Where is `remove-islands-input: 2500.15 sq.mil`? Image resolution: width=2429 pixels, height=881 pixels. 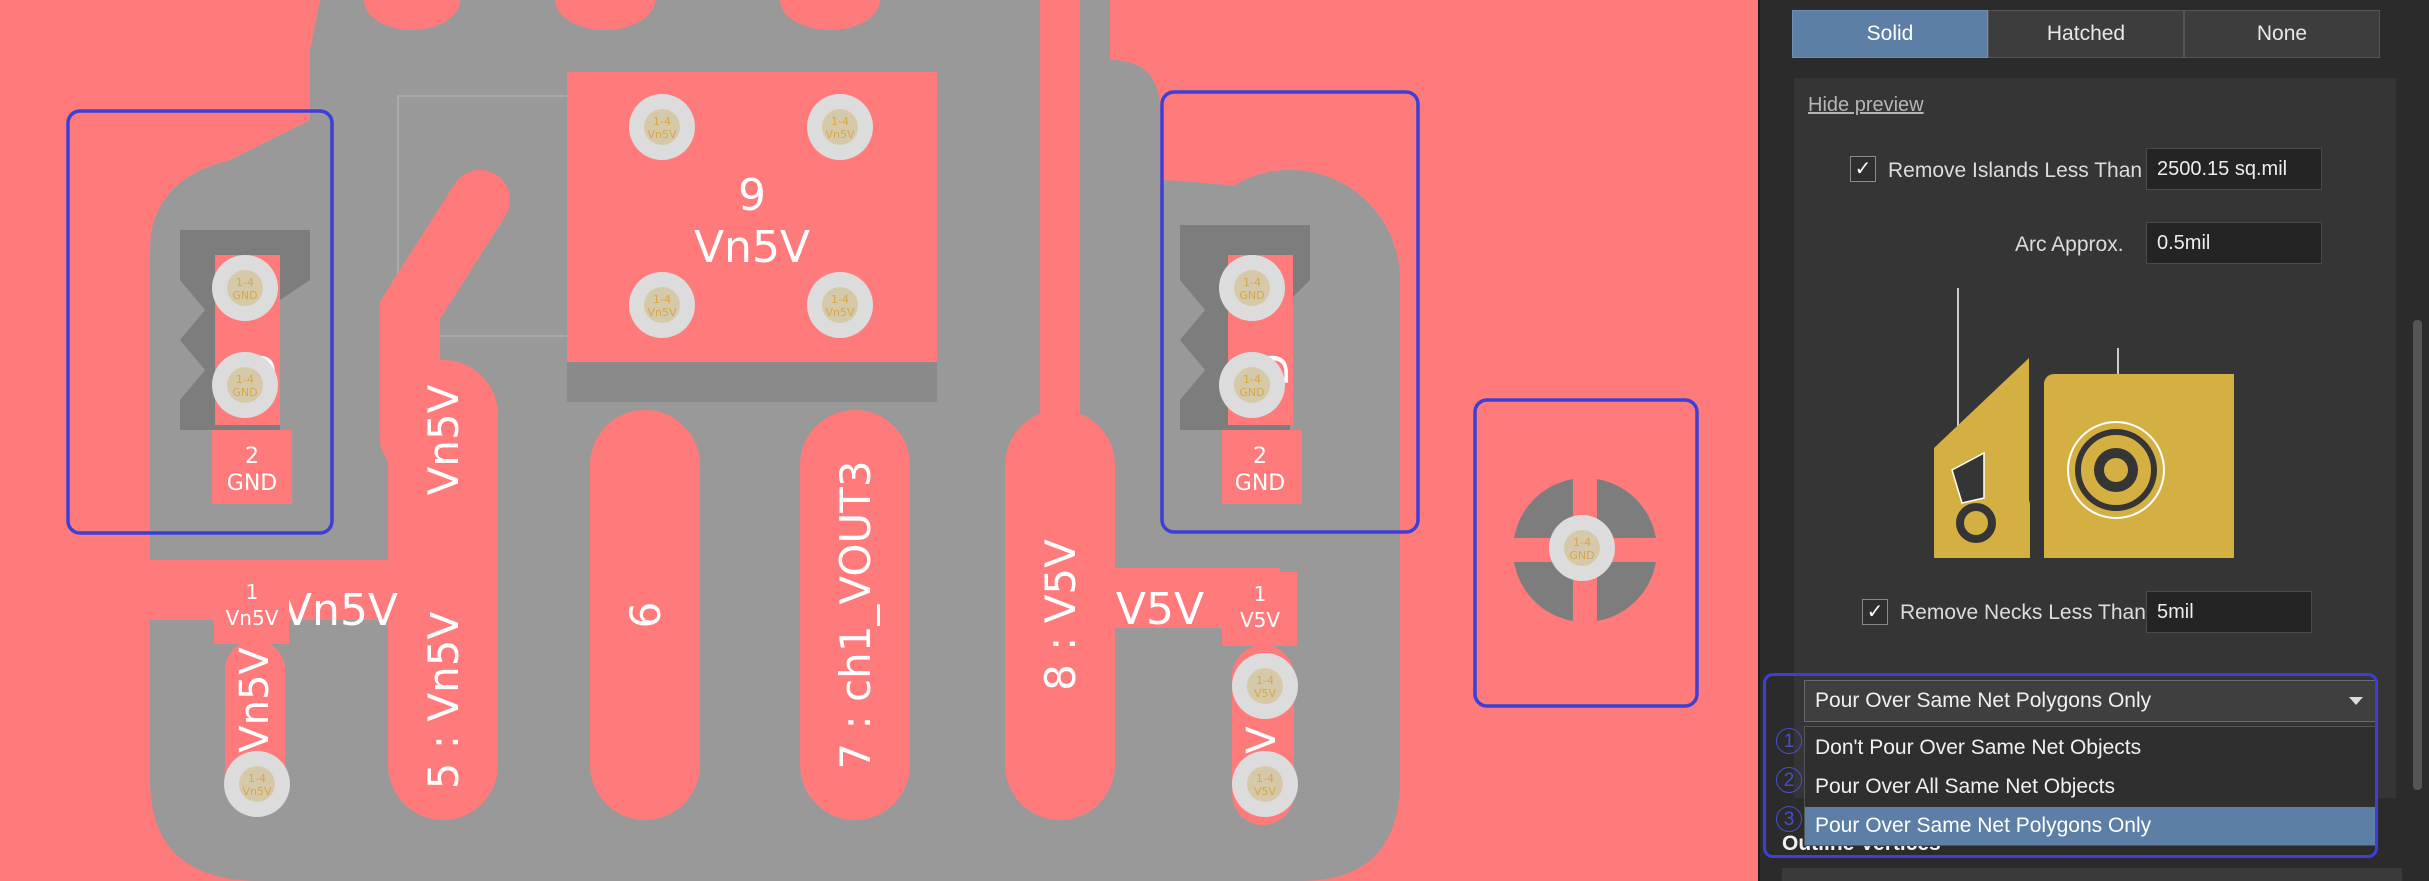 remove-islands-input: 2500.15 sq.mil is located at coordinates (2234, 169).